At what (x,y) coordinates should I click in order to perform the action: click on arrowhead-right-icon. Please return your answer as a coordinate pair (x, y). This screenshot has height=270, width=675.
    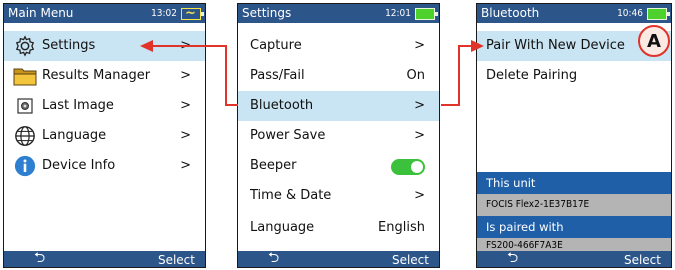
    Looking at the image, I should click on (477, 46).